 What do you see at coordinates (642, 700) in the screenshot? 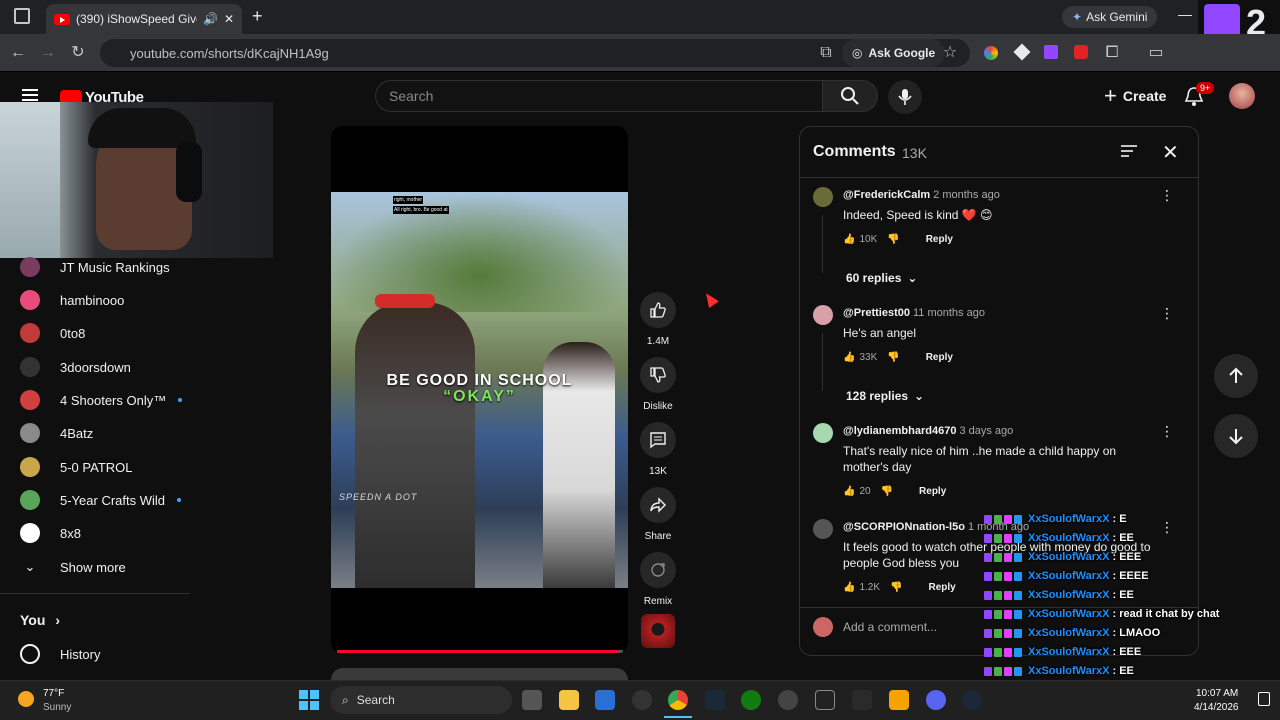
I see `app-icon` at bounding box center [642, 700].